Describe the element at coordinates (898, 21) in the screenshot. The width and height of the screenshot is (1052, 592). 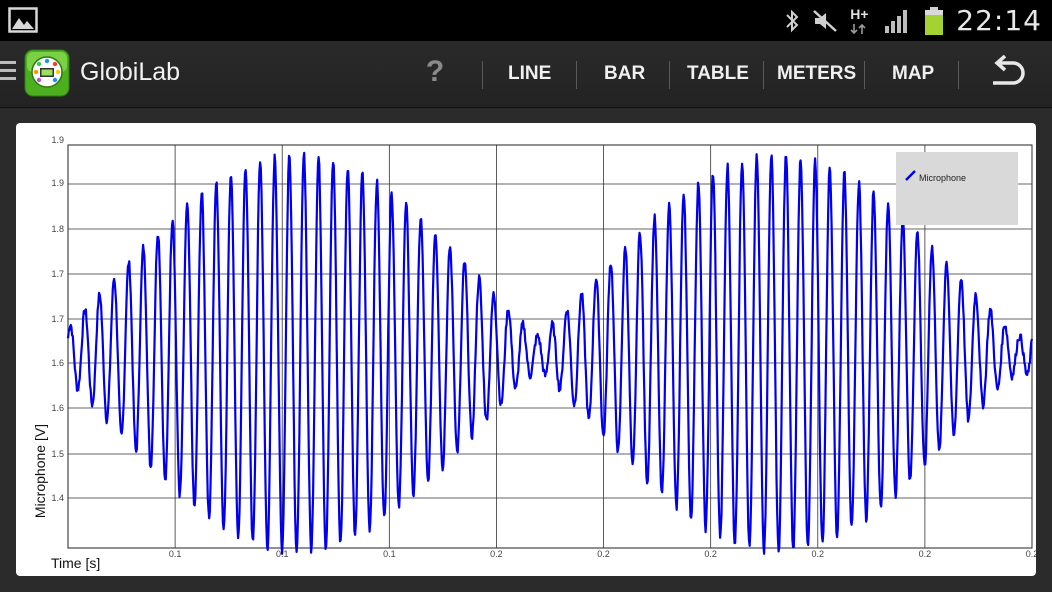
I see `signal-icon` at that location.